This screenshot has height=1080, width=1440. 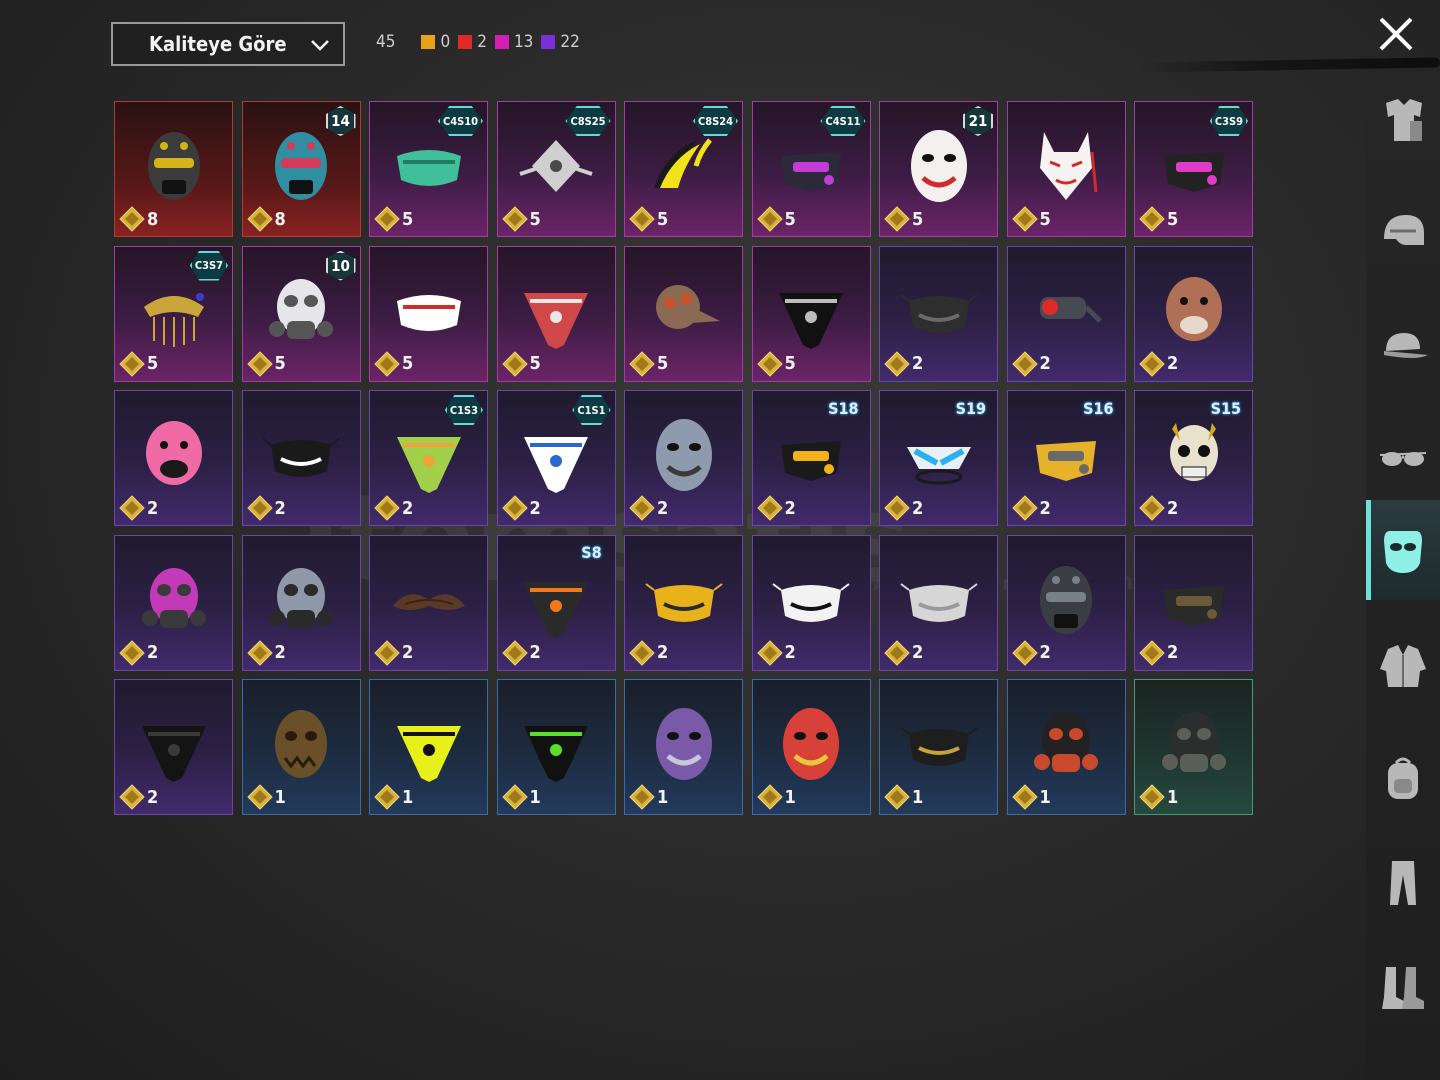 I want to click on tech-mask-icon, so click(x=1066, y=461).